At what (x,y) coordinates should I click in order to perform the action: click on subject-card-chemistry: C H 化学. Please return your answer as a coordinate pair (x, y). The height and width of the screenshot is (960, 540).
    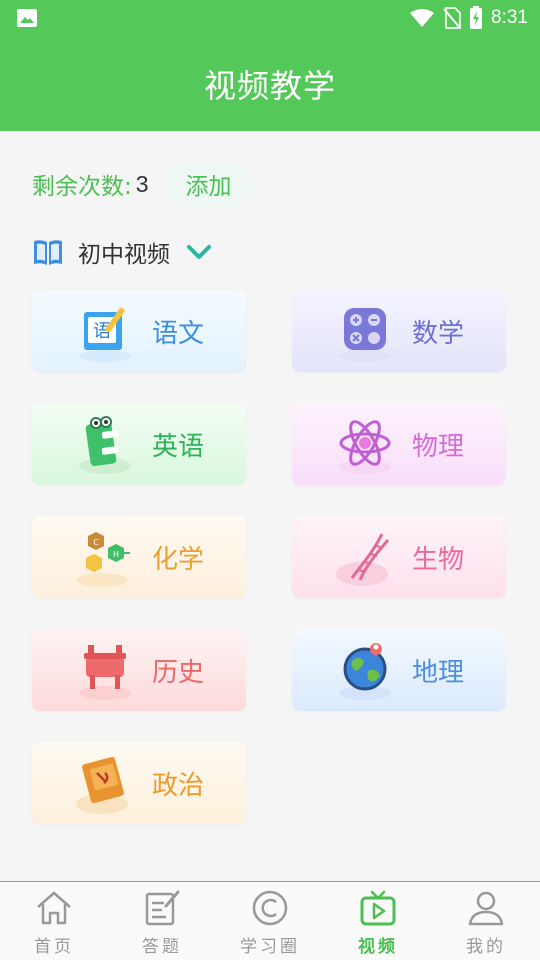
    Looking at the image, I should click on (139, 557).